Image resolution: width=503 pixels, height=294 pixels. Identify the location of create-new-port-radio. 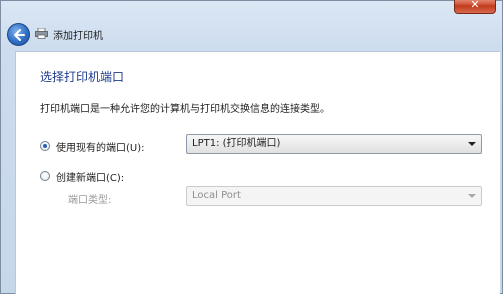
(45, 176).